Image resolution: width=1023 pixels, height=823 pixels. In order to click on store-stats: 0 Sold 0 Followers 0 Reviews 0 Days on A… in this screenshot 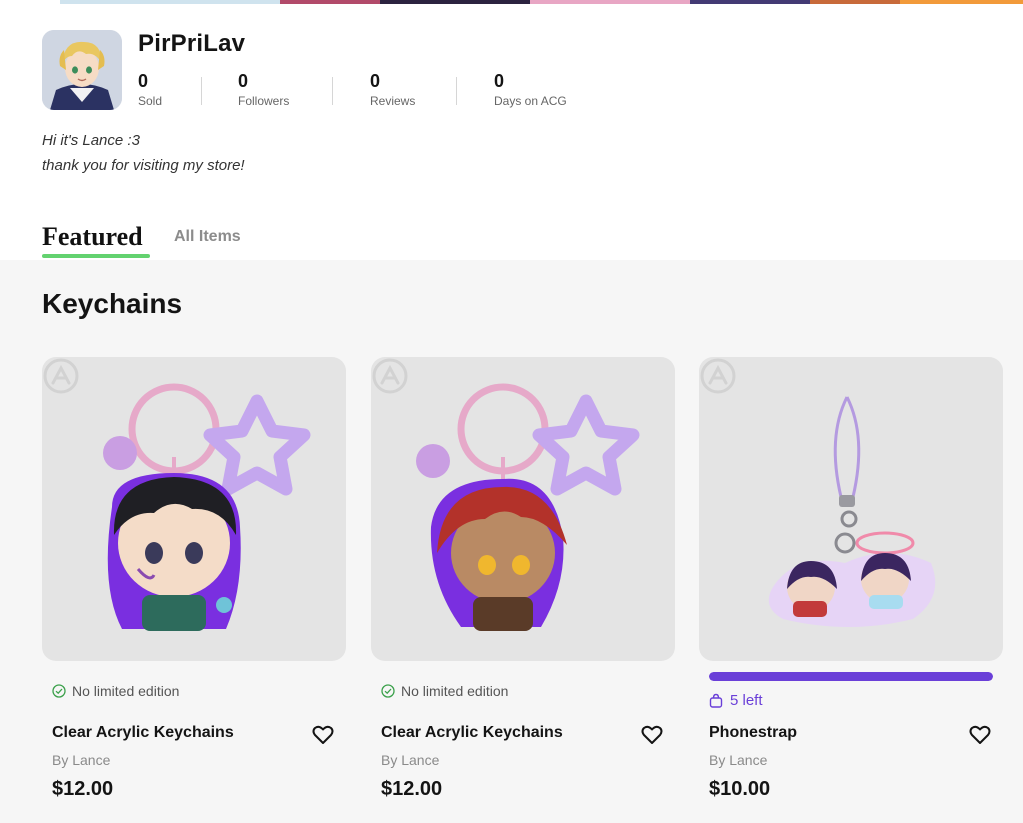, I will do `click(367, 91)`.